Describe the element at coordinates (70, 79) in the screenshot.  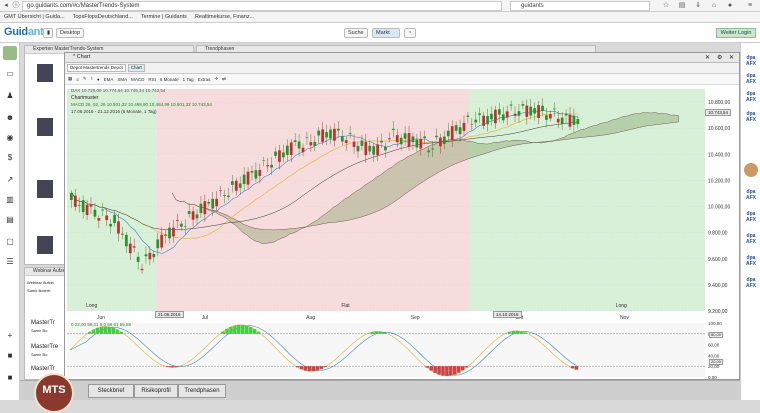
I see `grid-icon: ▦` at that location.